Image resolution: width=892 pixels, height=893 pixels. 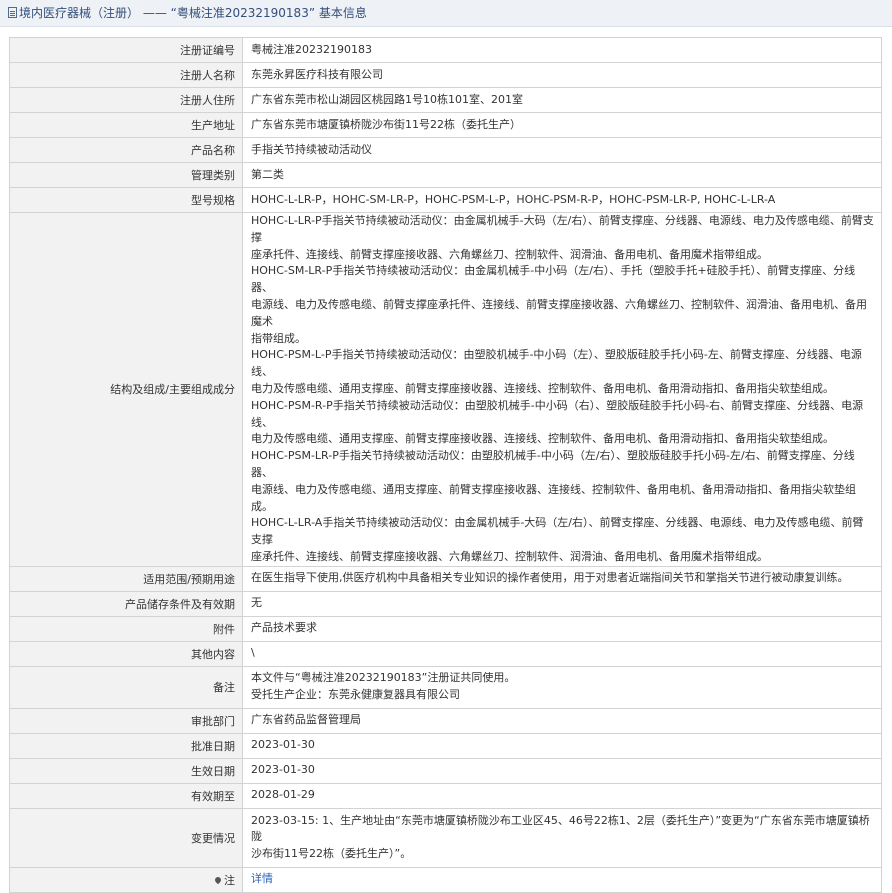 I want to click on table-row: 产品储存条件及有效期 无, so click(x=445, y=603).